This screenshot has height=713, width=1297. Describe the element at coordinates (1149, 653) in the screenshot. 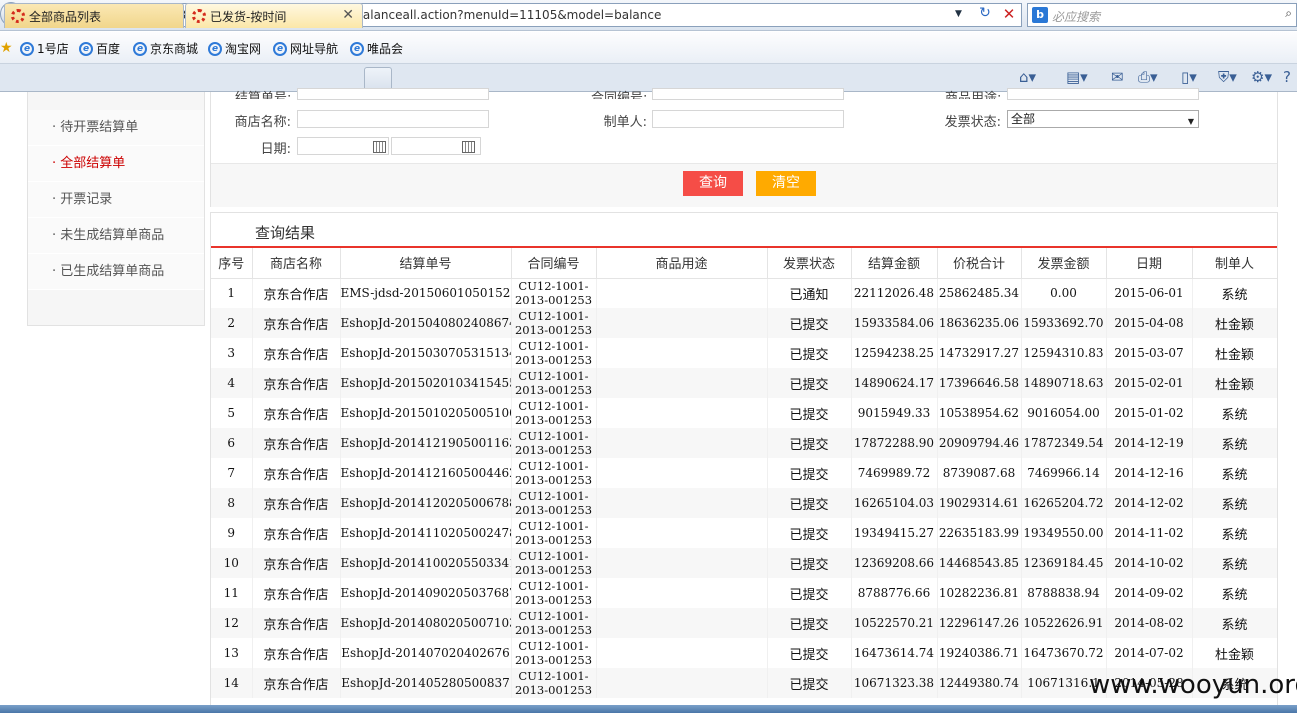

I see `table-cell: 2014-07-02` at that location.